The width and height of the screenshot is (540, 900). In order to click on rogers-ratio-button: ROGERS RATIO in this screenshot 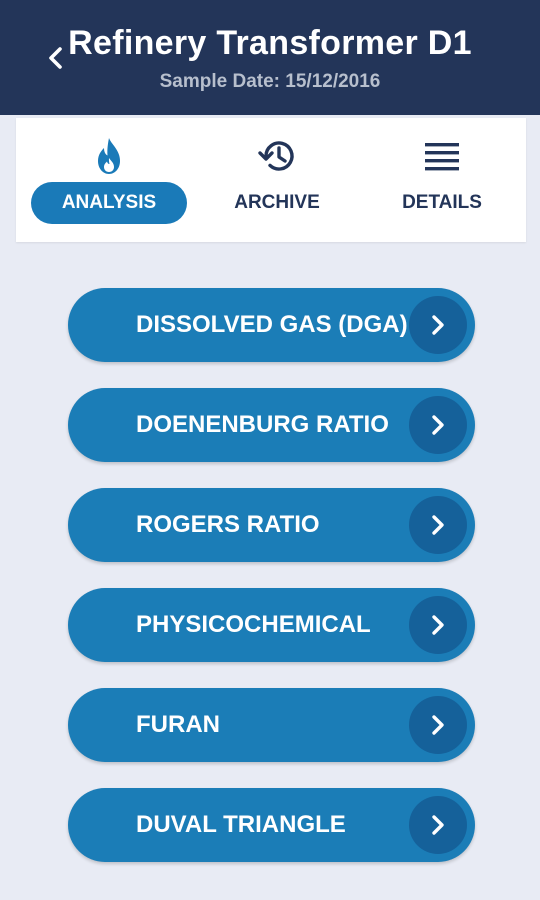, I will do `click(271, 525)`.